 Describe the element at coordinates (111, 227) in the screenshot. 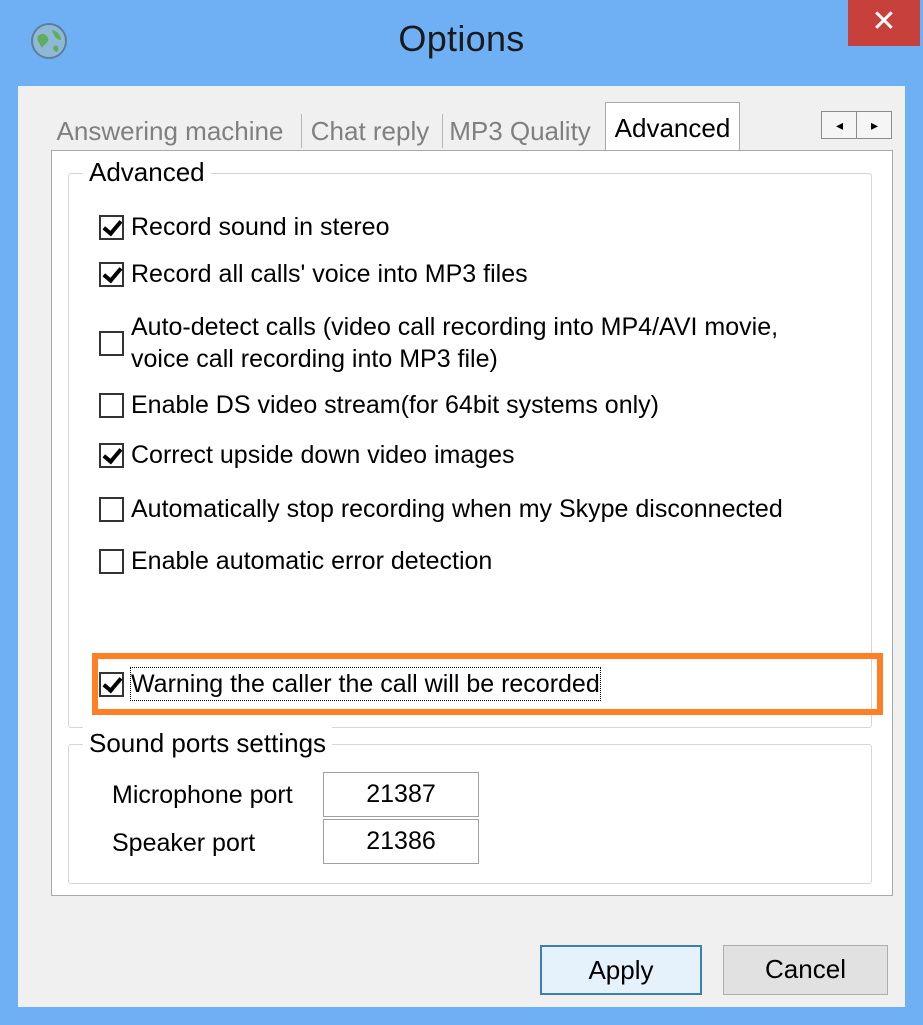

I see `record-stereo-checkbox` at that location.